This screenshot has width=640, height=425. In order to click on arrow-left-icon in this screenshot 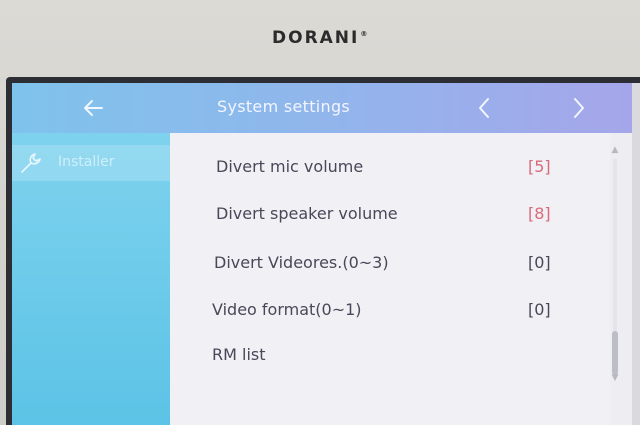, I will do `click(93, 108)`.